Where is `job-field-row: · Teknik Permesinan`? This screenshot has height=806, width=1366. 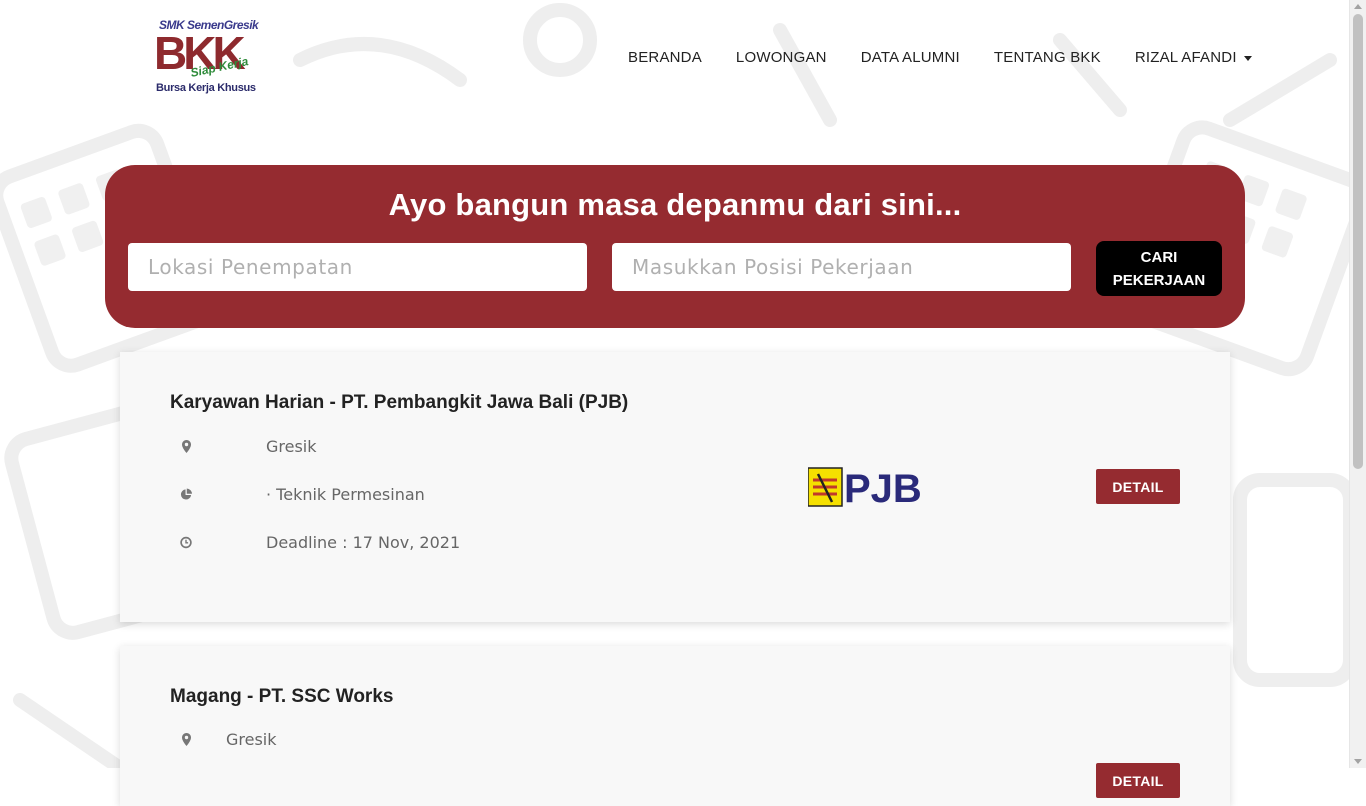
job-field-row: · Teknik Permesinan is located at coordinates (302, 494).